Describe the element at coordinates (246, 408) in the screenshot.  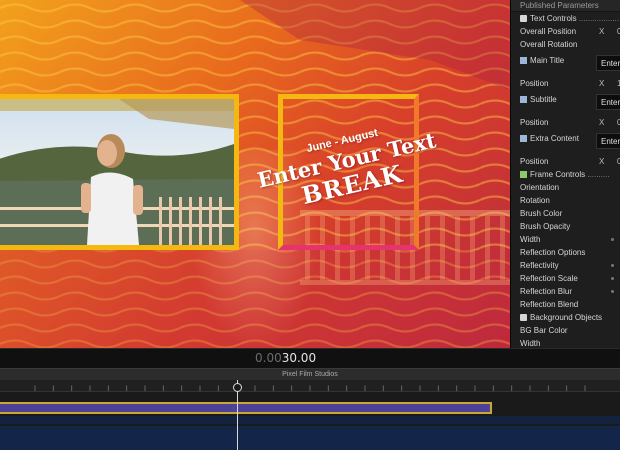
I see `timeline-clip` at that location.